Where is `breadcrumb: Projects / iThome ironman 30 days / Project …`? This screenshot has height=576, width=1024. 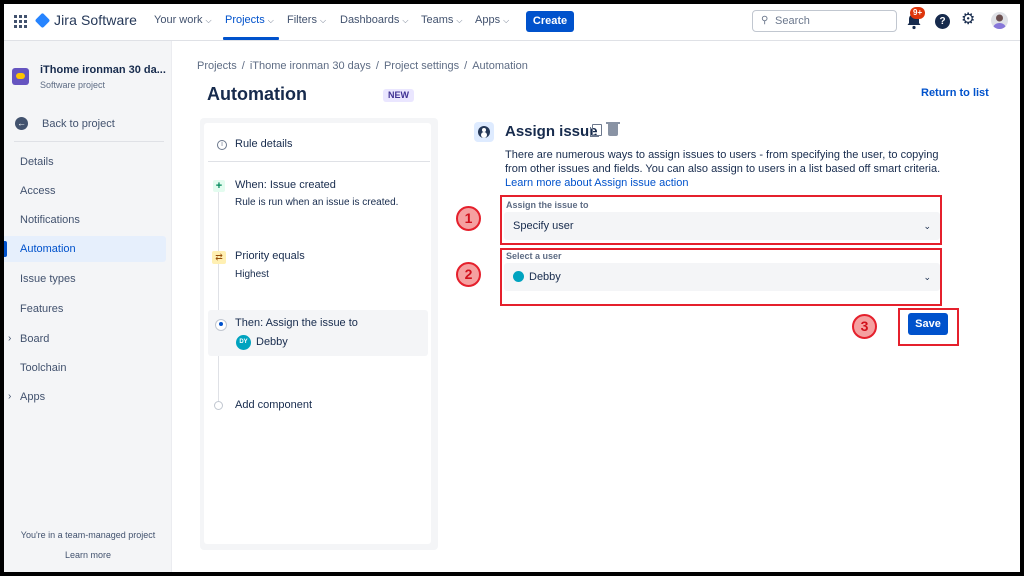 breadcrumb: Projects / iThome ironman 30 days / Project … is located at coordinates (362, 66).